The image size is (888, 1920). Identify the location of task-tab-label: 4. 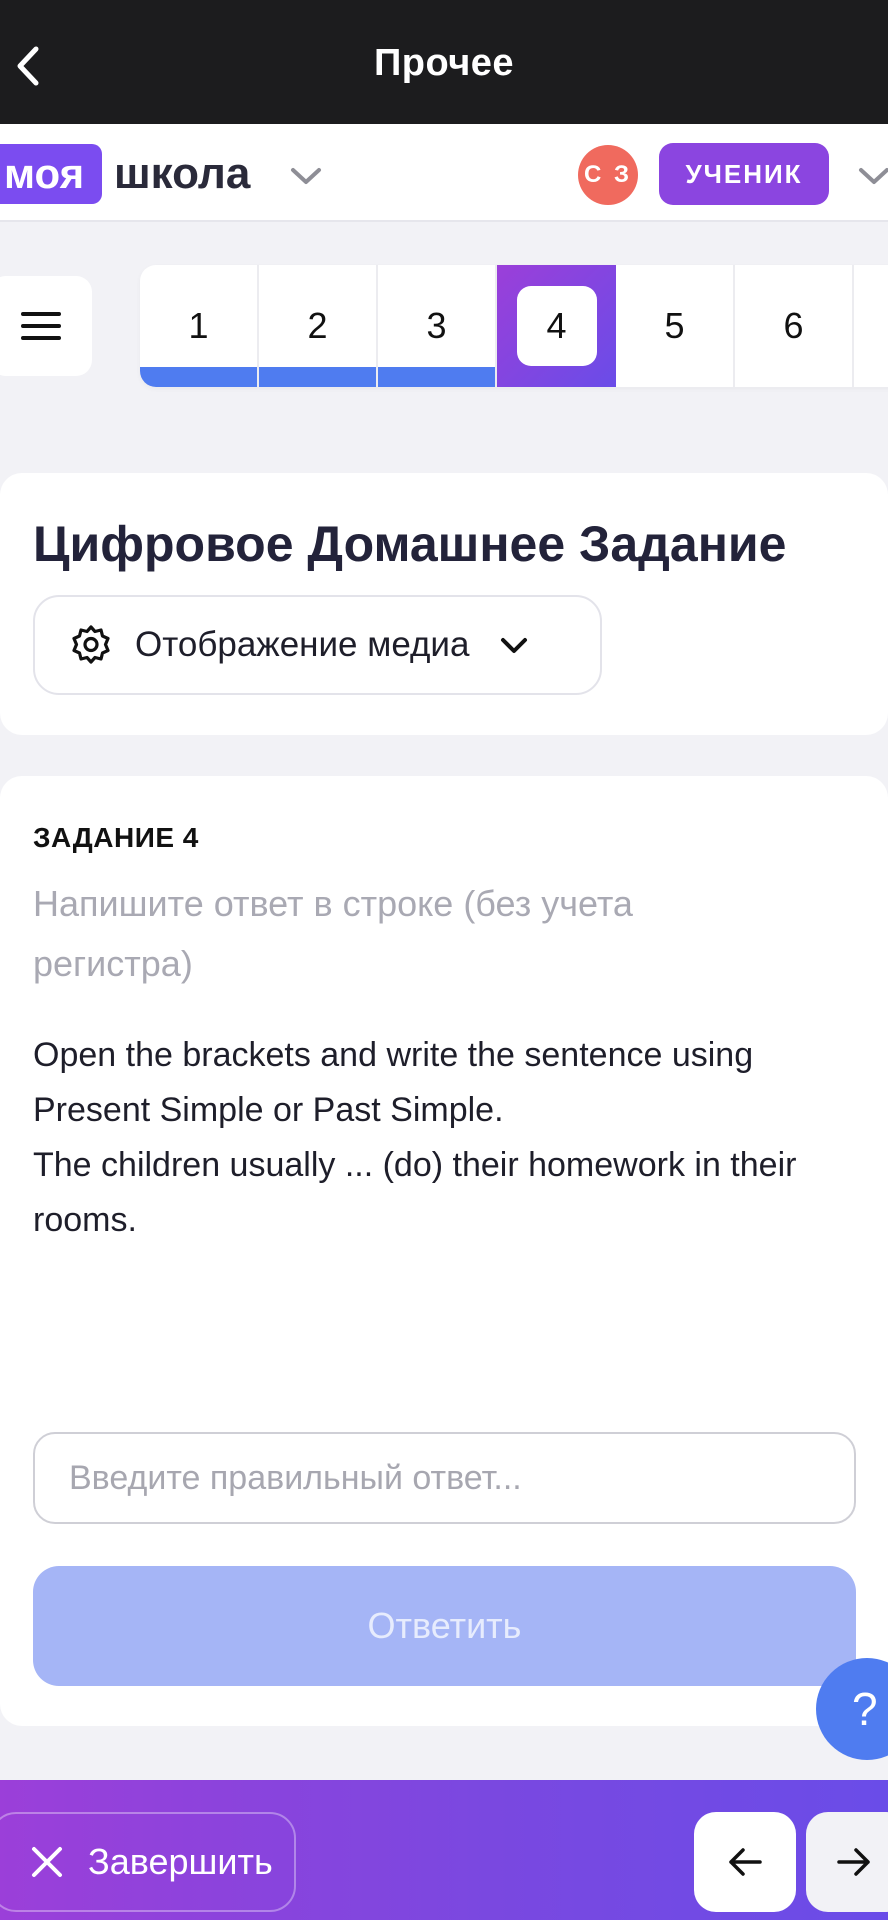
(556, 325).